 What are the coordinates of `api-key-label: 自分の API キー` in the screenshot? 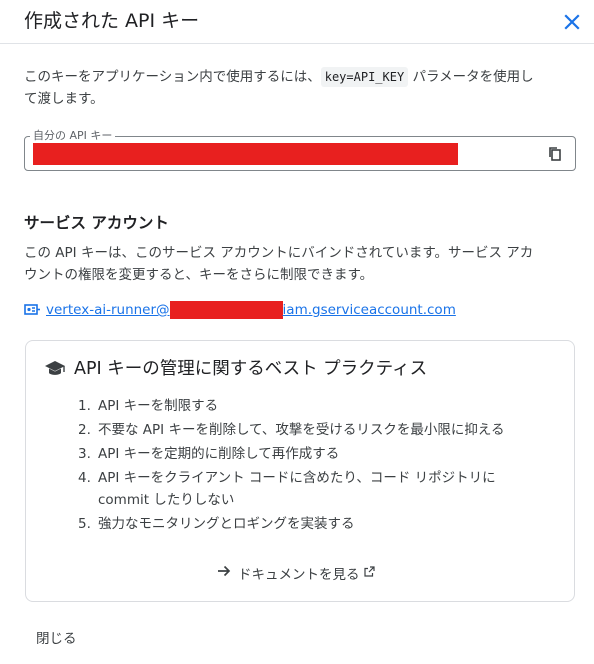 It's located at (73, 136).